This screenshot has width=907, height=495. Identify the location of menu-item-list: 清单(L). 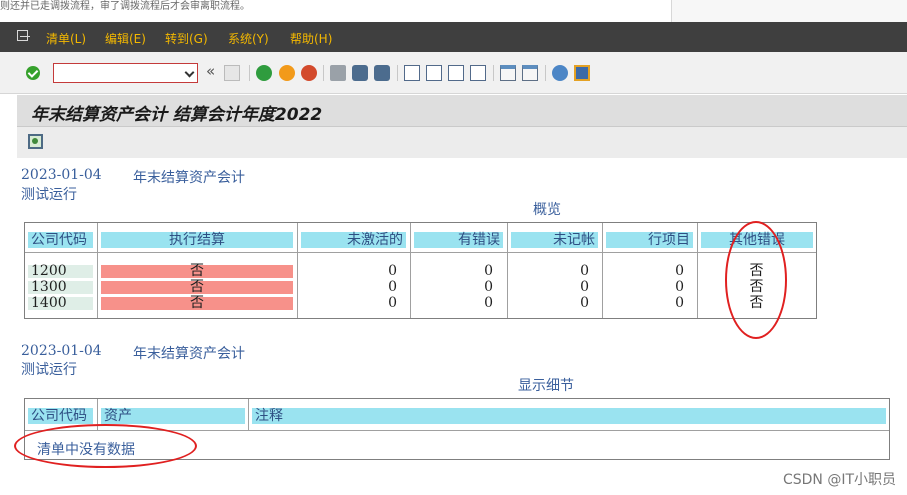
(66, 38).